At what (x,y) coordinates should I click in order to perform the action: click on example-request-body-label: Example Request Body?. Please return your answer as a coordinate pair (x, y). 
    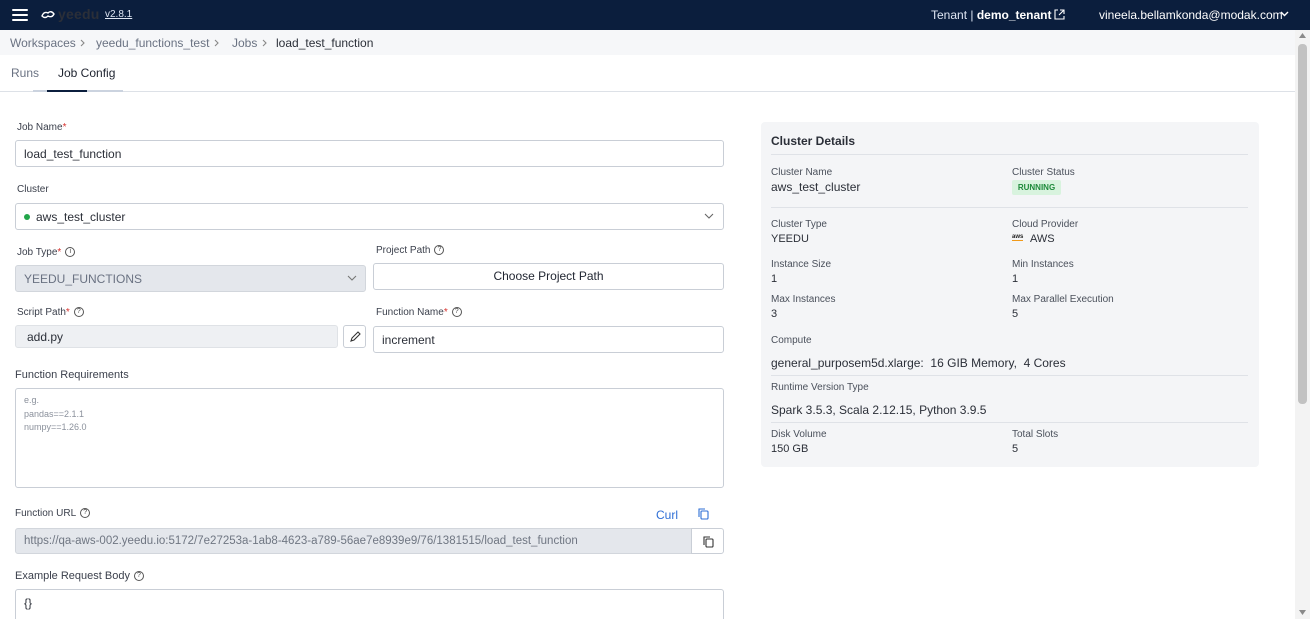
    Looking at the image, I should click on (79, 576).